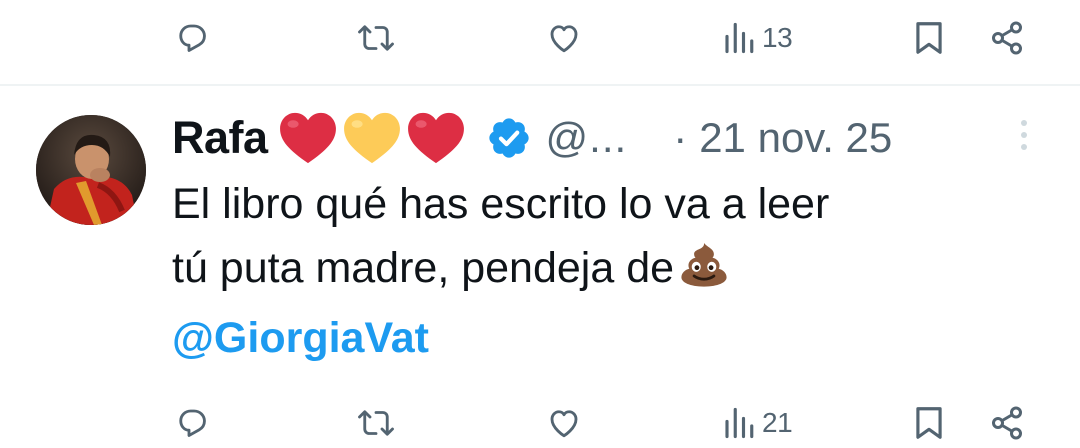 Image resolution: width=1080 pixels, height=448 pixels. Describe the element at coordinates (501, 204) in the screenshot. I see `tweet-text-line-1: El libro qué has escrito lo va a leer` at that location.